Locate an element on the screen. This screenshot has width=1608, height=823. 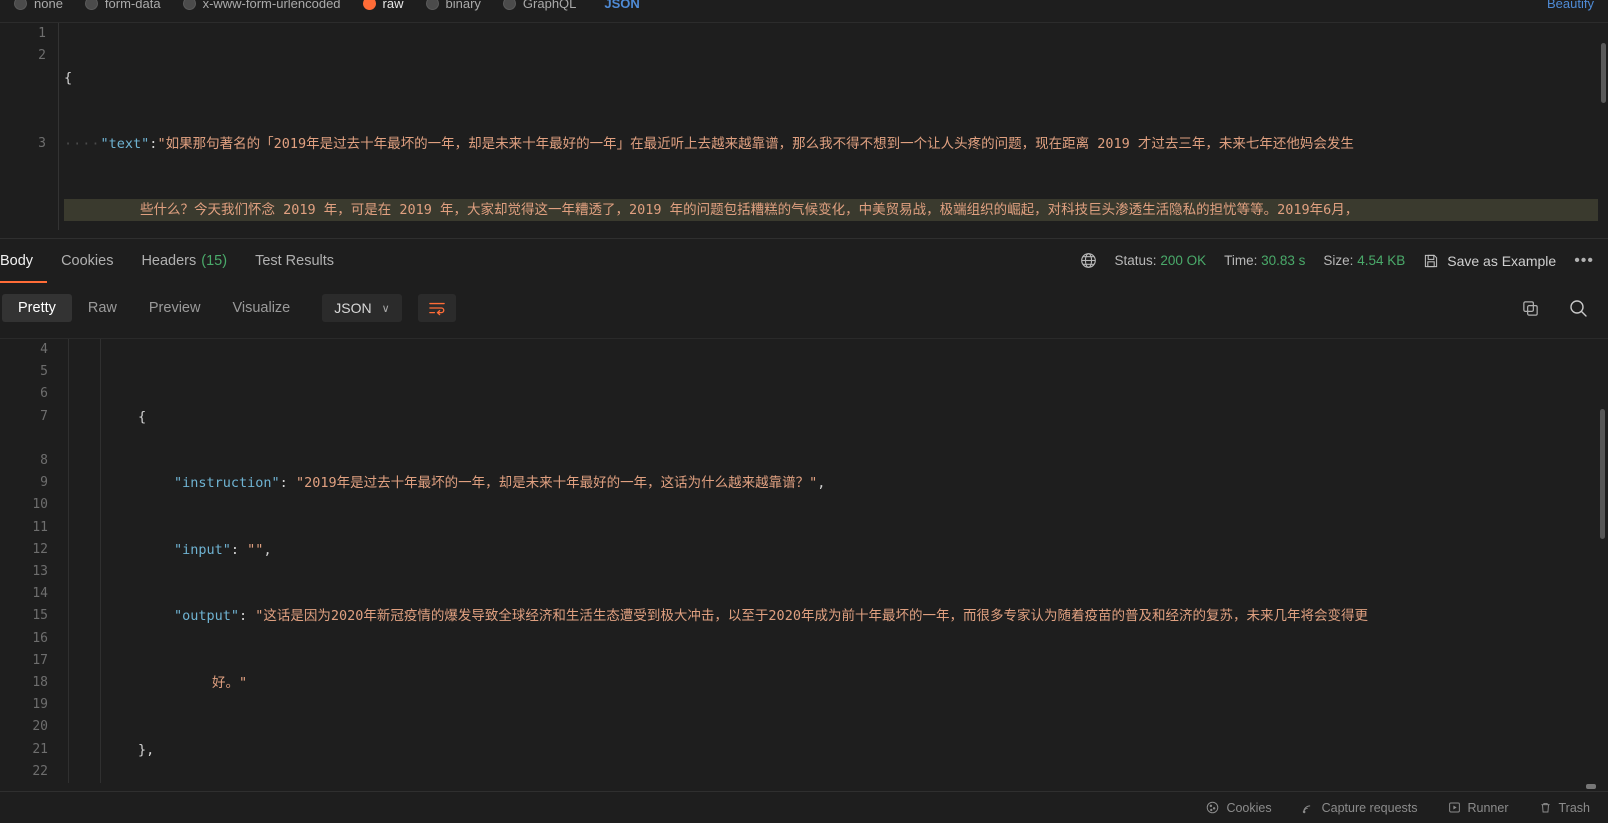
globe-icon is located at coordinates (1088, 260).